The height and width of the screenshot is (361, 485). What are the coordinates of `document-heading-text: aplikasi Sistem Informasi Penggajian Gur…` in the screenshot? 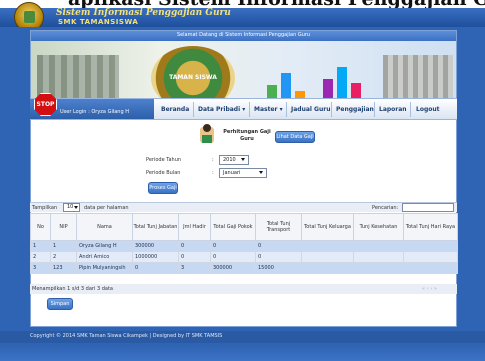 It's located at (276, 4).